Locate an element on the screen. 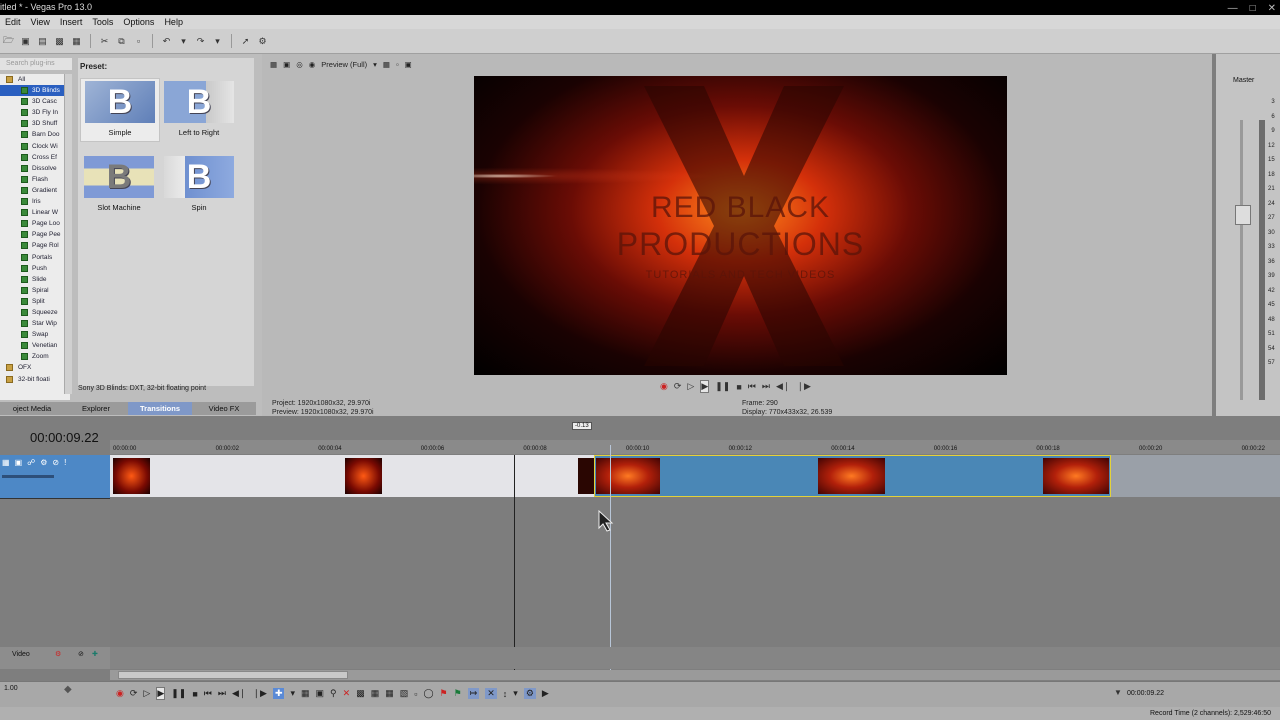 Image resolution: width=1280 pixels, height=720 pixels. menu-insert: Insert is located at coordinates (71, 22).